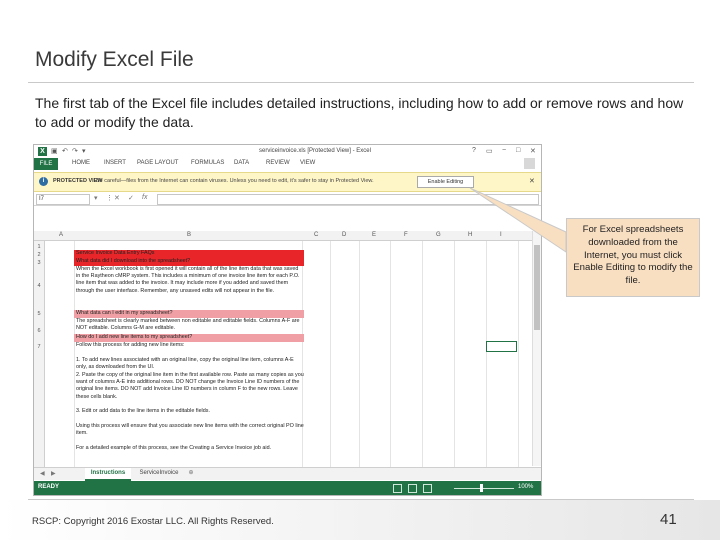 The height and width of the screenshot is (540, 720). Describe the element at coordinates (39, 263) in the screenshot. I see `row-header: 3` at that location.